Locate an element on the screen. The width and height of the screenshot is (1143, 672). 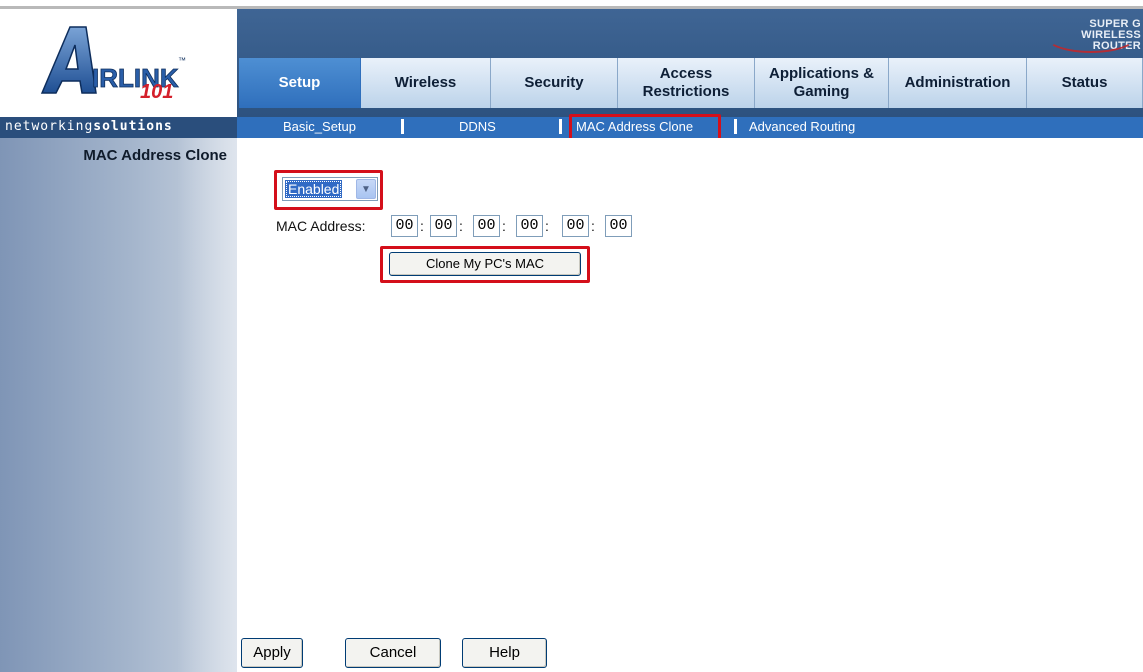
mac-clone-mode-select: Enabled ▼ is located at coordinates (330, 189).